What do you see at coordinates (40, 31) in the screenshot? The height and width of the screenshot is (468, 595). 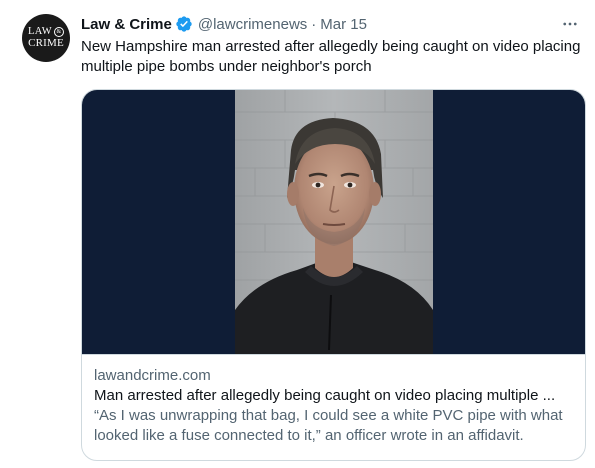 I see `avatar-logo-law: LAW` at bounding box center [40, 31].